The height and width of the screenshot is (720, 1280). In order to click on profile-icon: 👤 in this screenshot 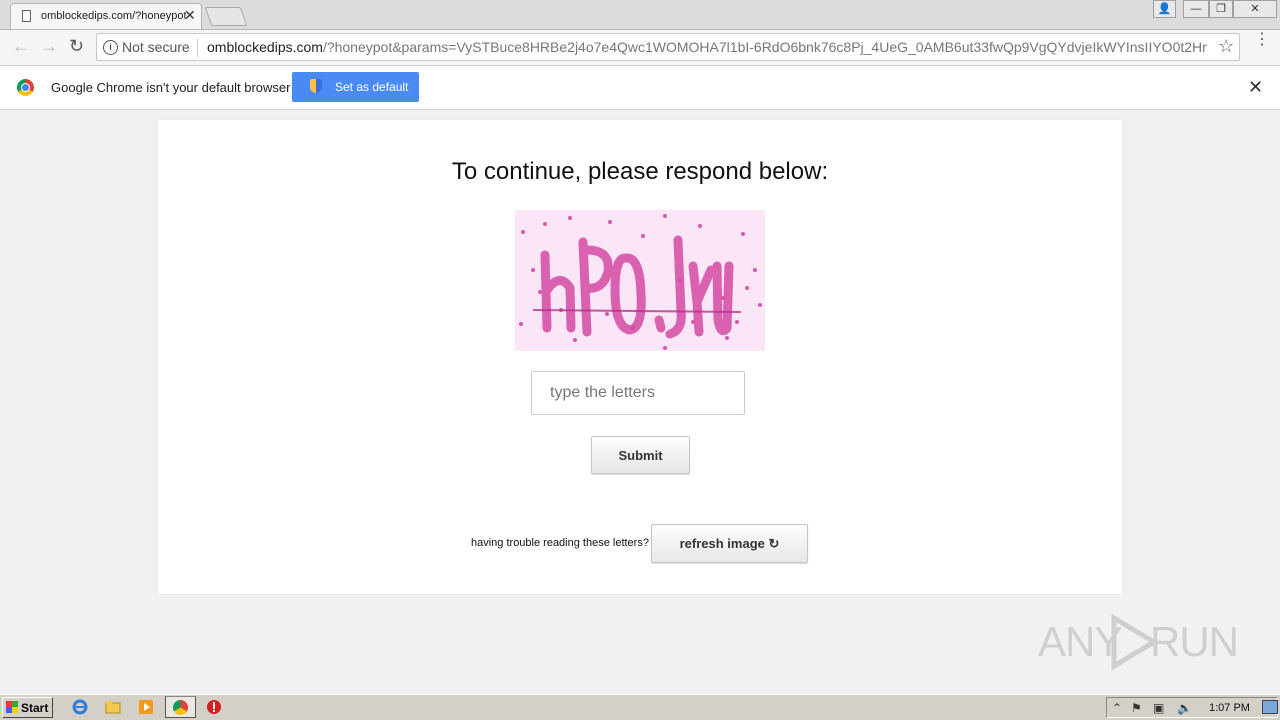, I will do `click(1164, 9)`.